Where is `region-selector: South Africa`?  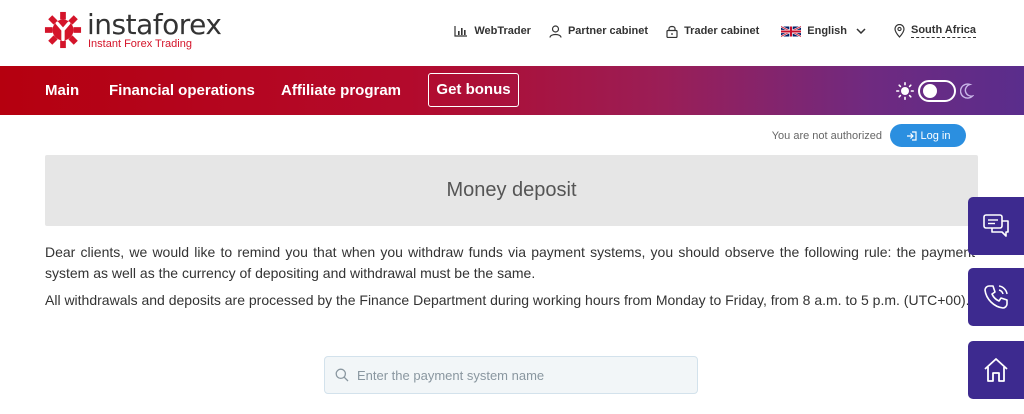
region-selector: South Africa is located at coordinates (935, 31).